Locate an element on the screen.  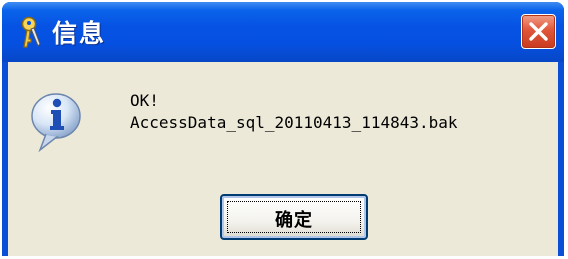
message-line-1: OK! is located at coordinates (144, 100).